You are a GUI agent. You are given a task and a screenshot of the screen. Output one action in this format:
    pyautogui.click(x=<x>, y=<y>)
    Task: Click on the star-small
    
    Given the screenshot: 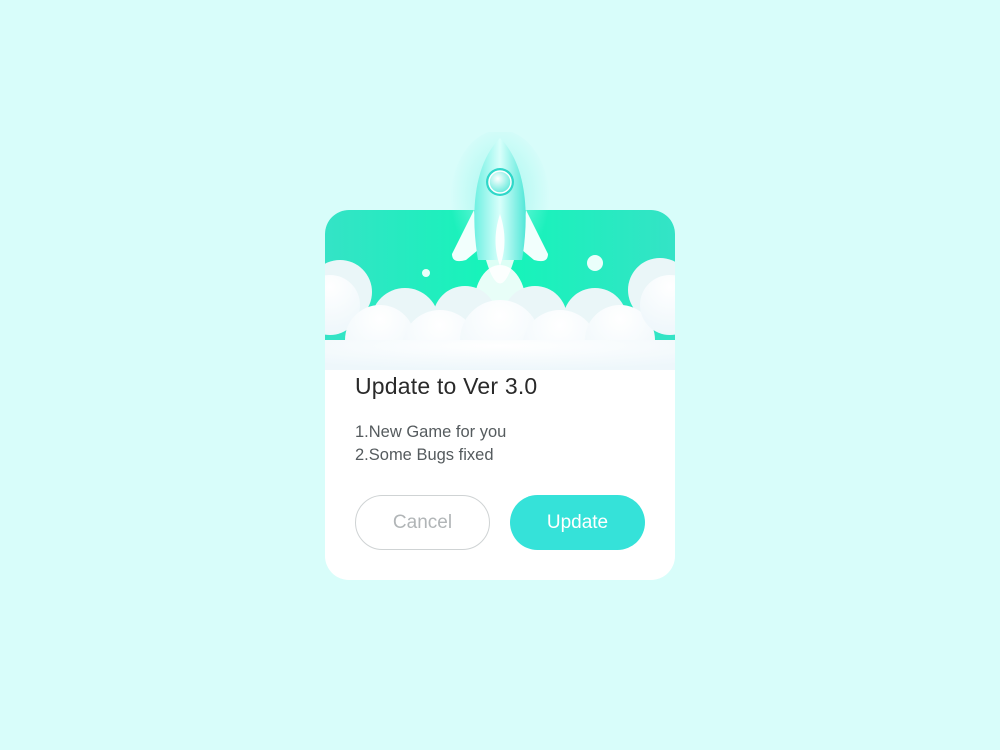 What is the action you would take?
    pyautogui.click(x=426, y=273)
    